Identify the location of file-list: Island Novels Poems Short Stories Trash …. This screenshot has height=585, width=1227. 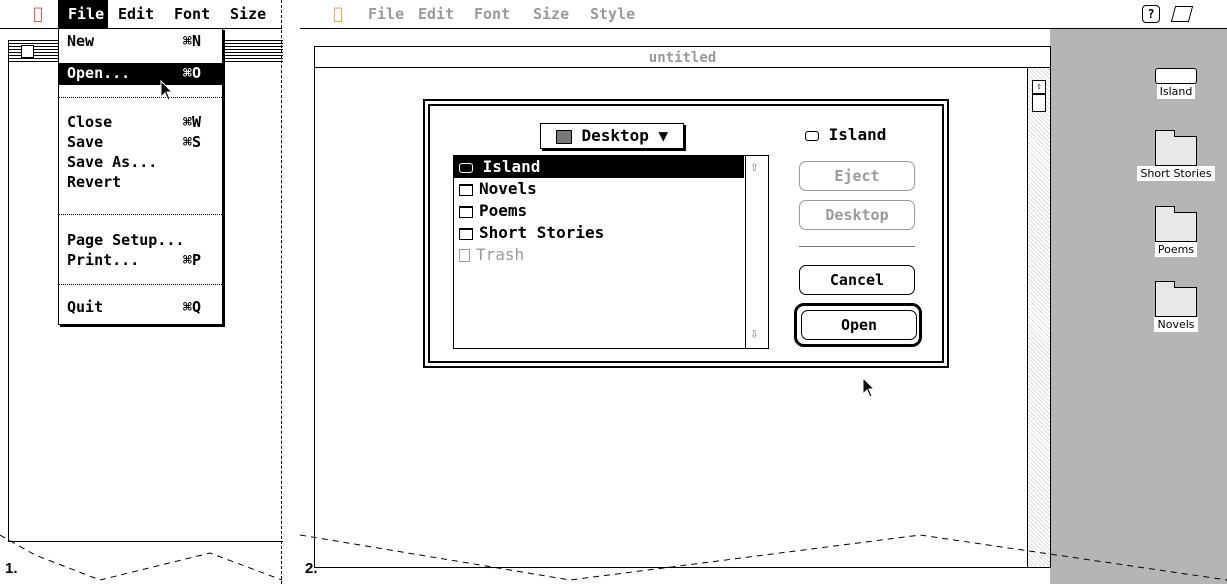
(611, 252).